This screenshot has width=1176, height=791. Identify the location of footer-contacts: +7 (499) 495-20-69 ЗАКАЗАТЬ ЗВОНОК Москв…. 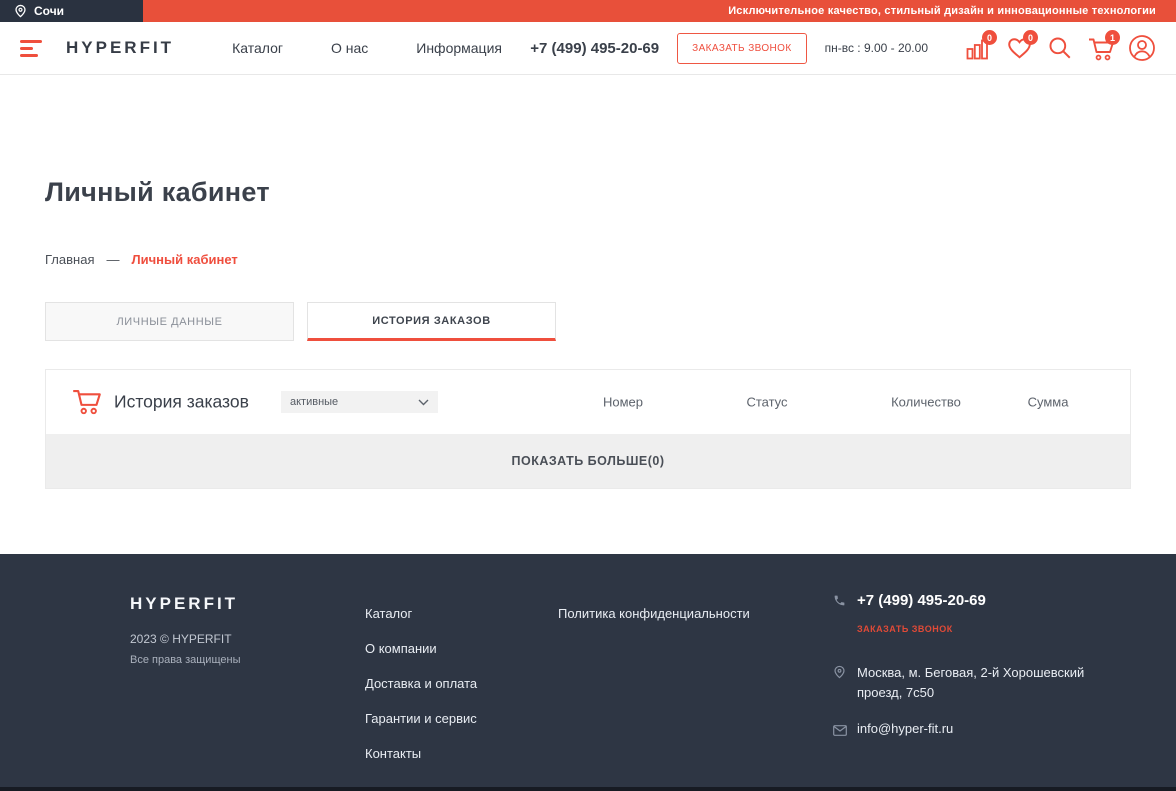
(963, 666).